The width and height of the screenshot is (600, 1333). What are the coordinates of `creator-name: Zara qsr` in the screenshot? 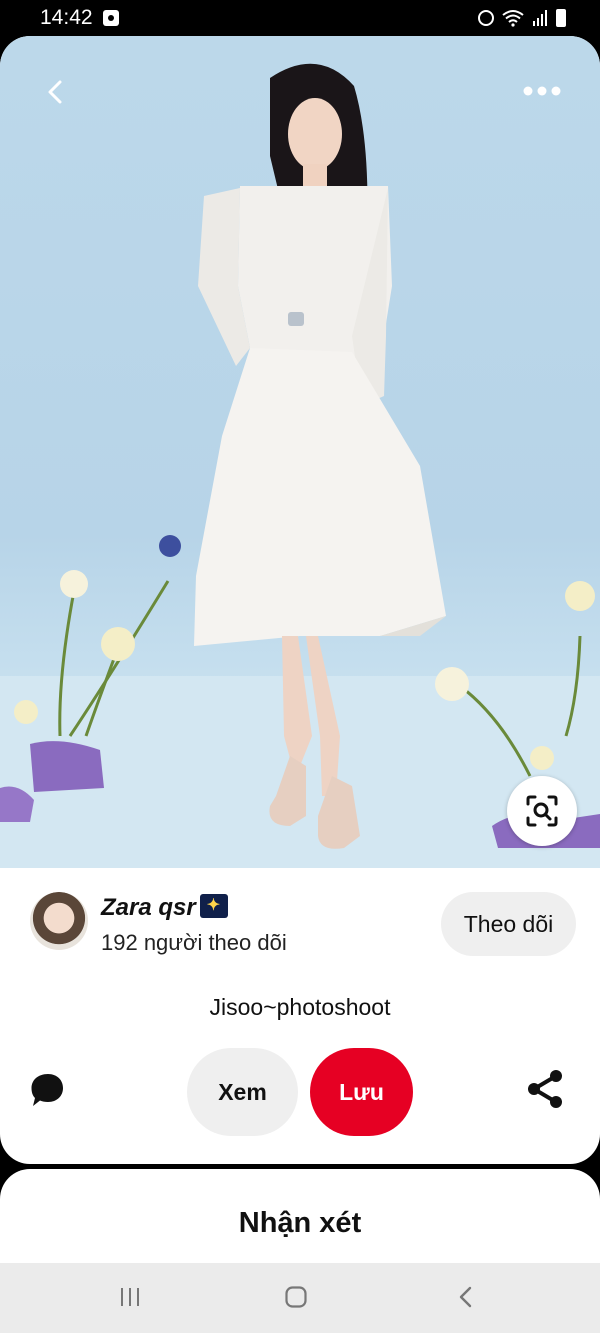 It's located at (164, 908).